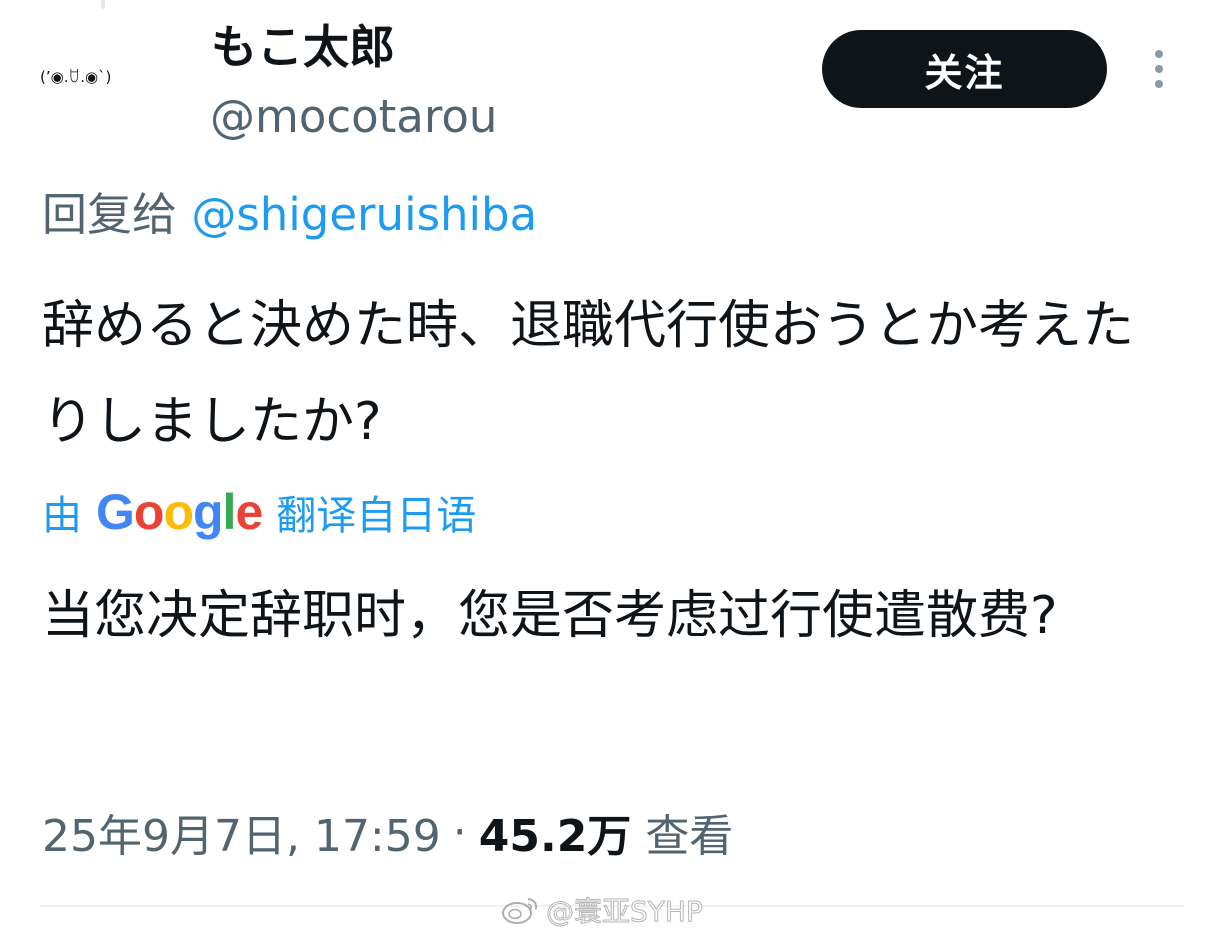  What do you see at coordinates (520, 911) in the screenshot?
I see `weibo-icon` at bounding box center [520, 911].